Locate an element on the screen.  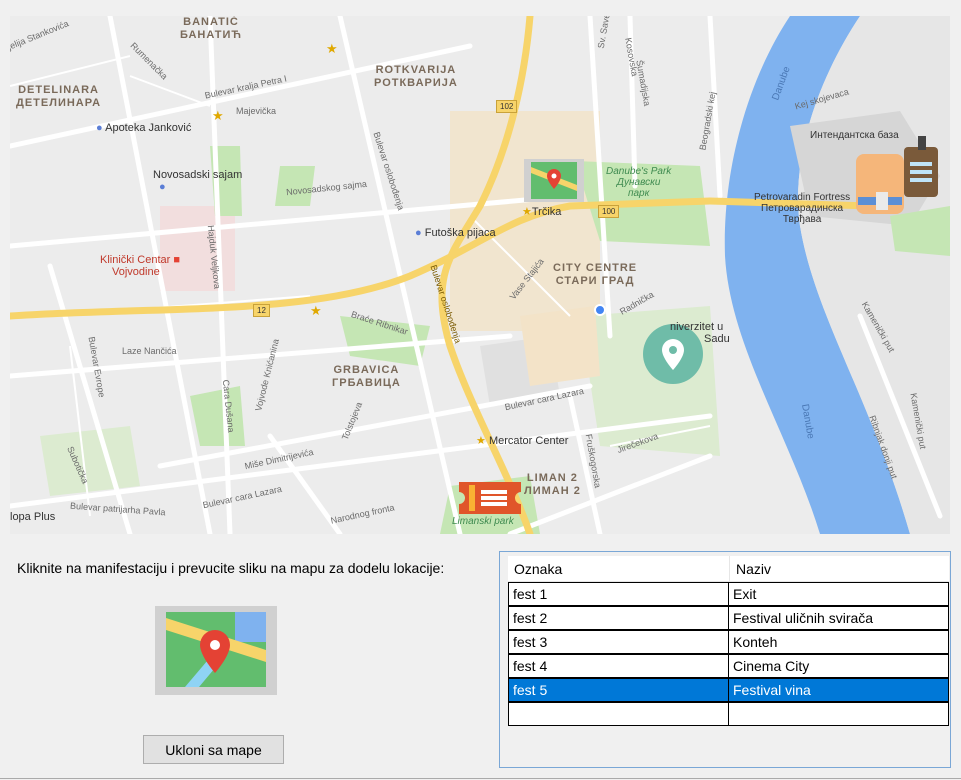
pharmacy-icon: ● is located at coordinates (99, 128).